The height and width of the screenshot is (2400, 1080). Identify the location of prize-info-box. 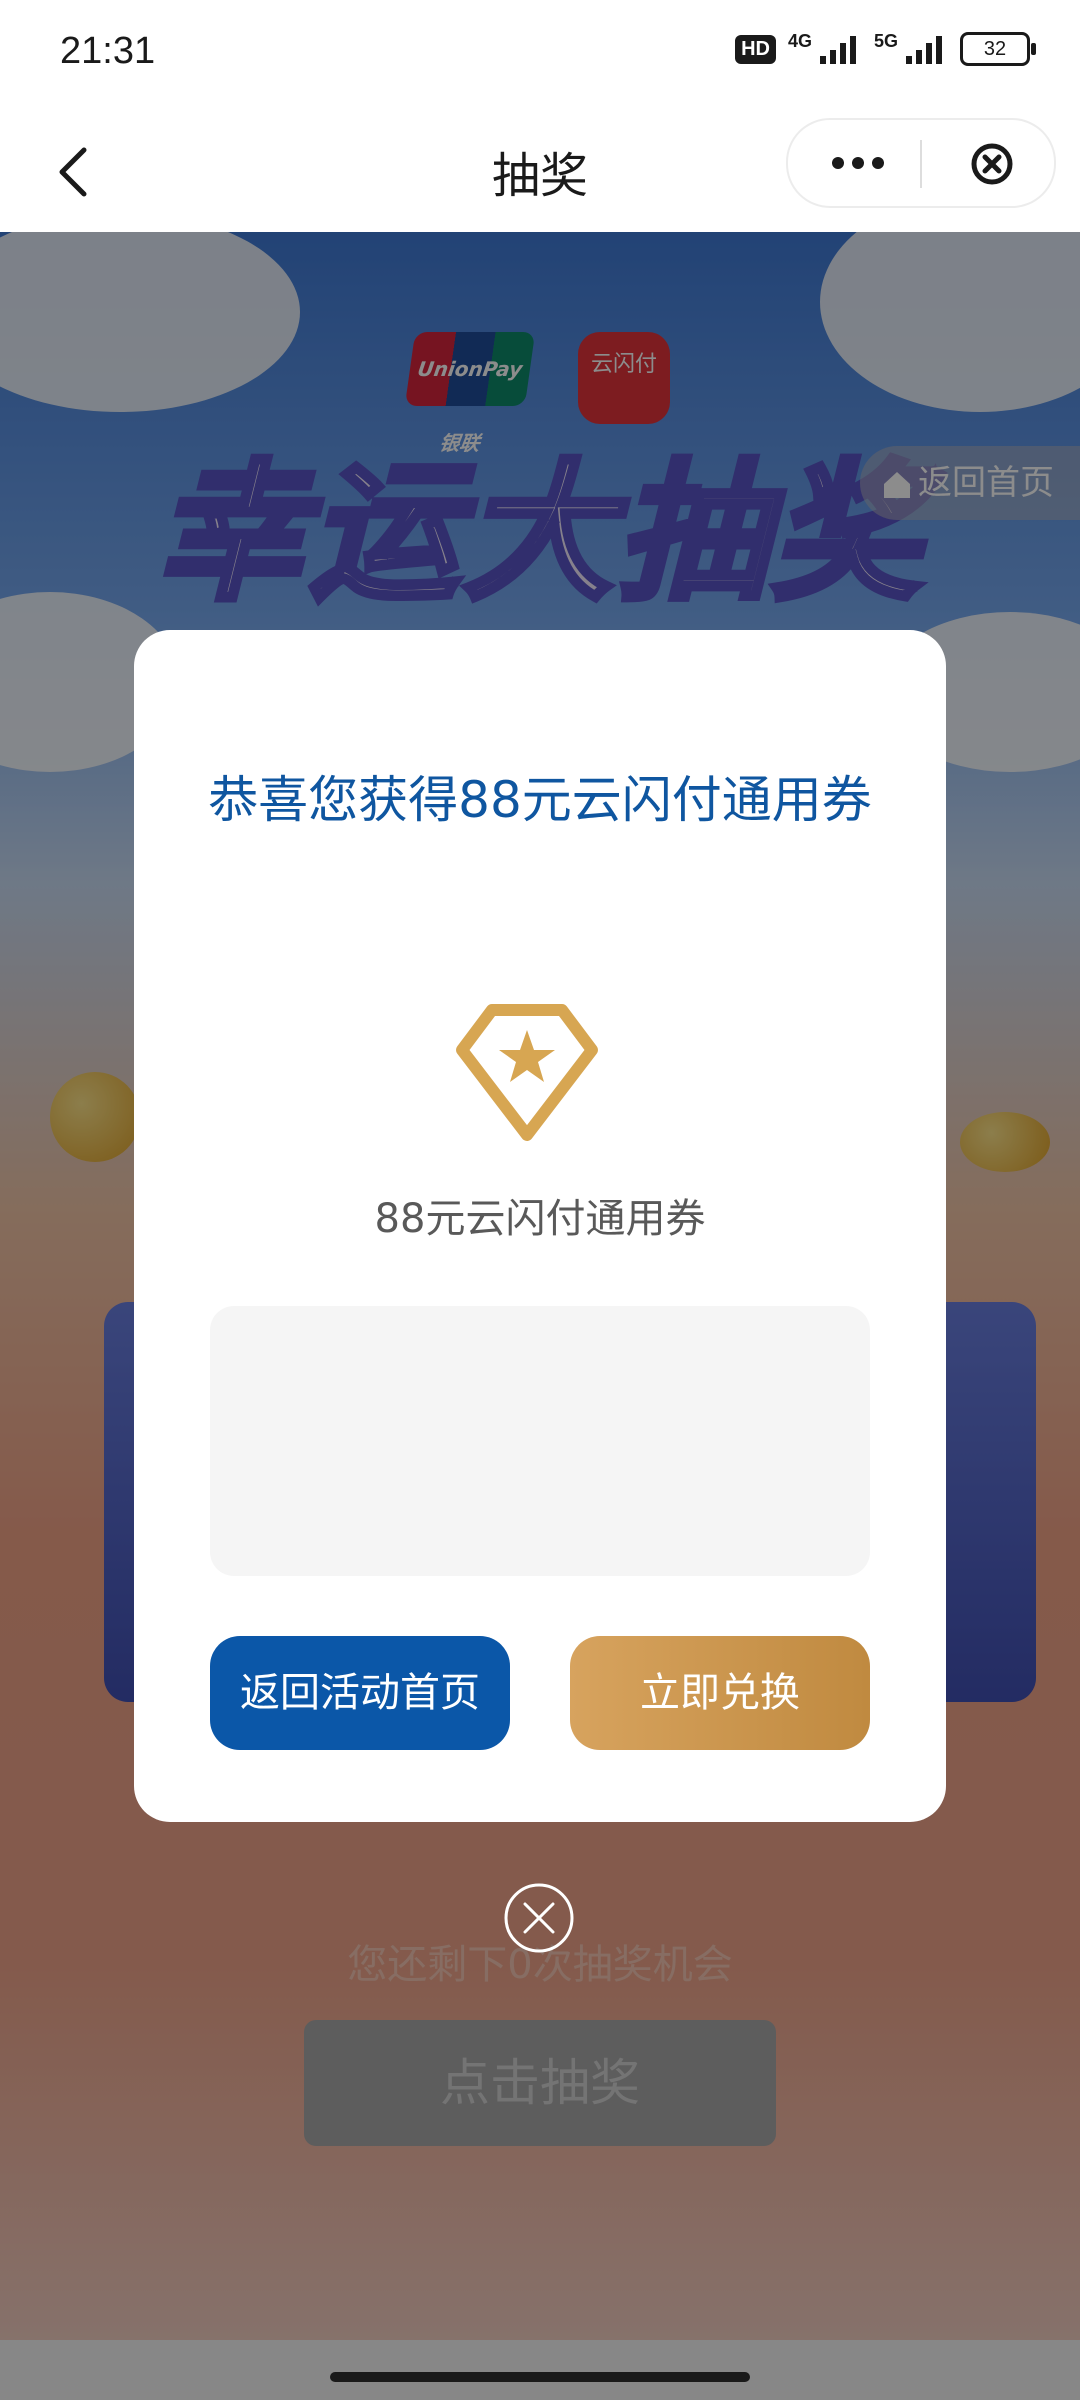
(540, 1441).